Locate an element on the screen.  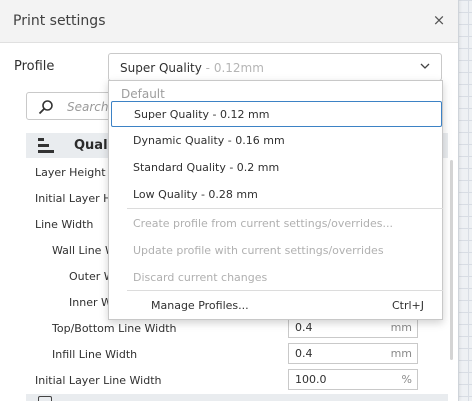
initial-layer-line-width-input: 100.0 % is located at coordinates (353, 379).